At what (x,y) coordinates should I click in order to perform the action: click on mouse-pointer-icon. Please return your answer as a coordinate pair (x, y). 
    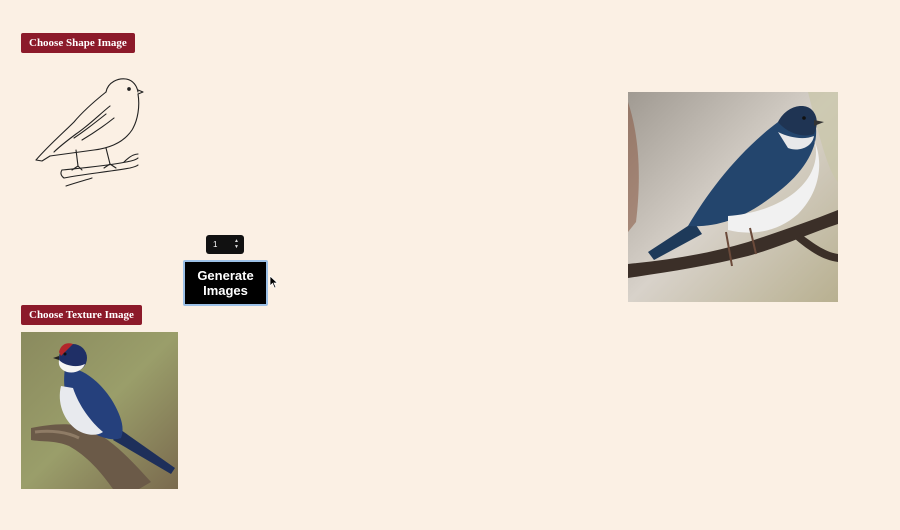
    Looking at the image, I should click on (274, 282).